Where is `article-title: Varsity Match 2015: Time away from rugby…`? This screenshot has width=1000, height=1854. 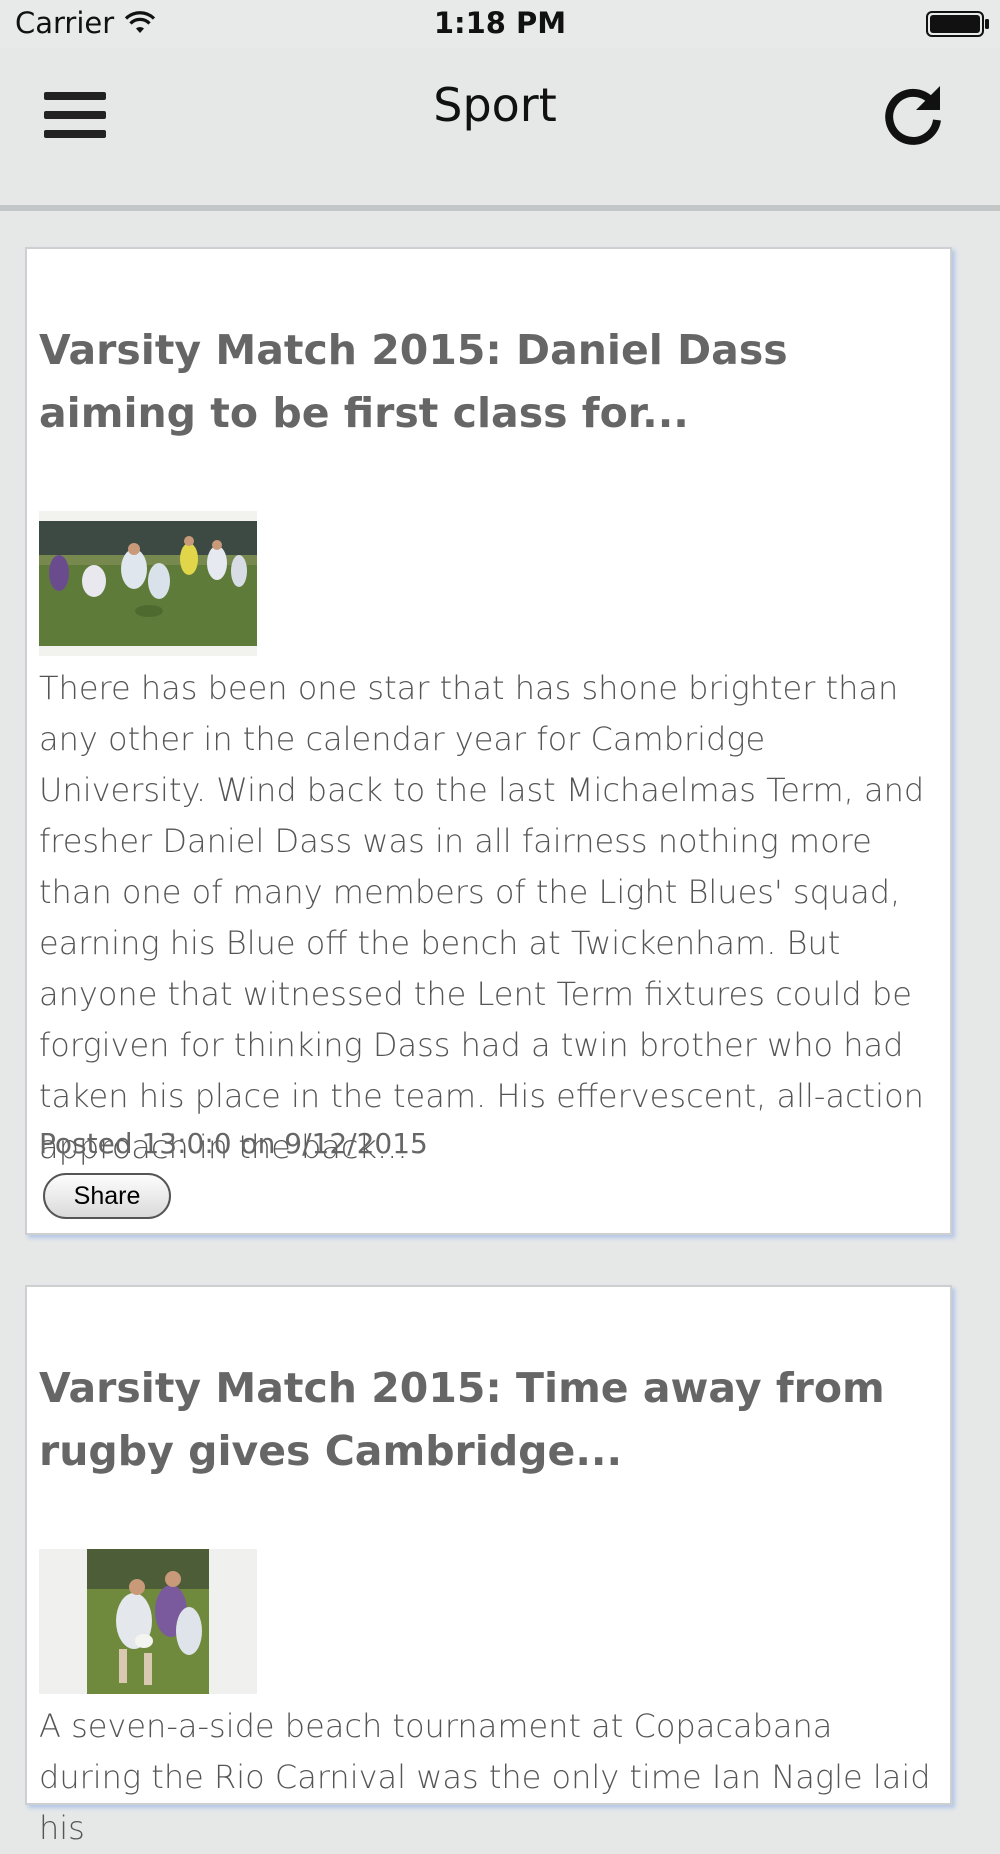
article-title: Varsity Match 2015: Time away from rugby… is located at coordinates (489, 1420).